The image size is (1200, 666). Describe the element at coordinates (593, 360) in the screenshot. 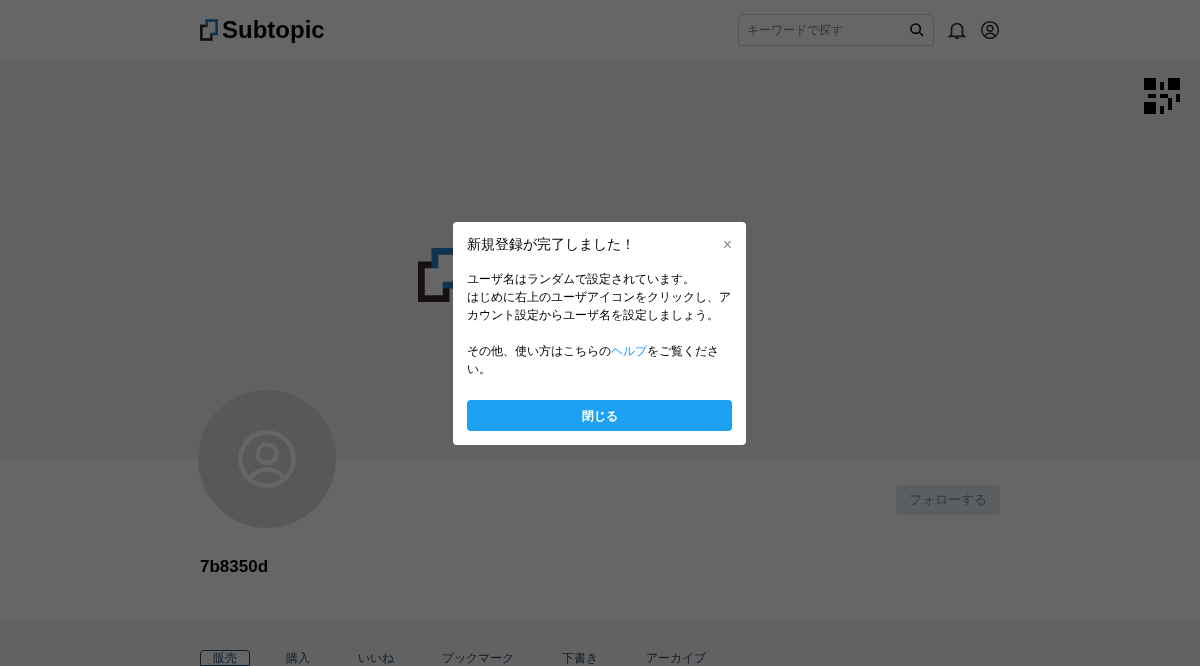

I see `help-message: その他、使い方はこちらのヘルプをご覧ください。` at that location.